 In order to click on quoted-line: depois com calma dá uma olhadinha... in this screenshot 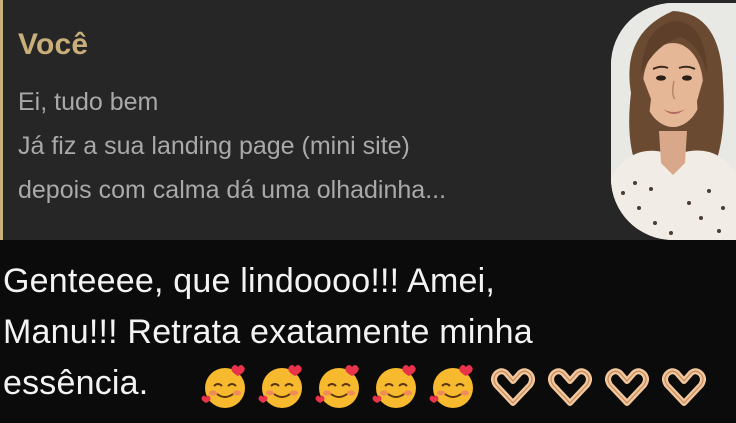, I will do `click(232, 190)`.